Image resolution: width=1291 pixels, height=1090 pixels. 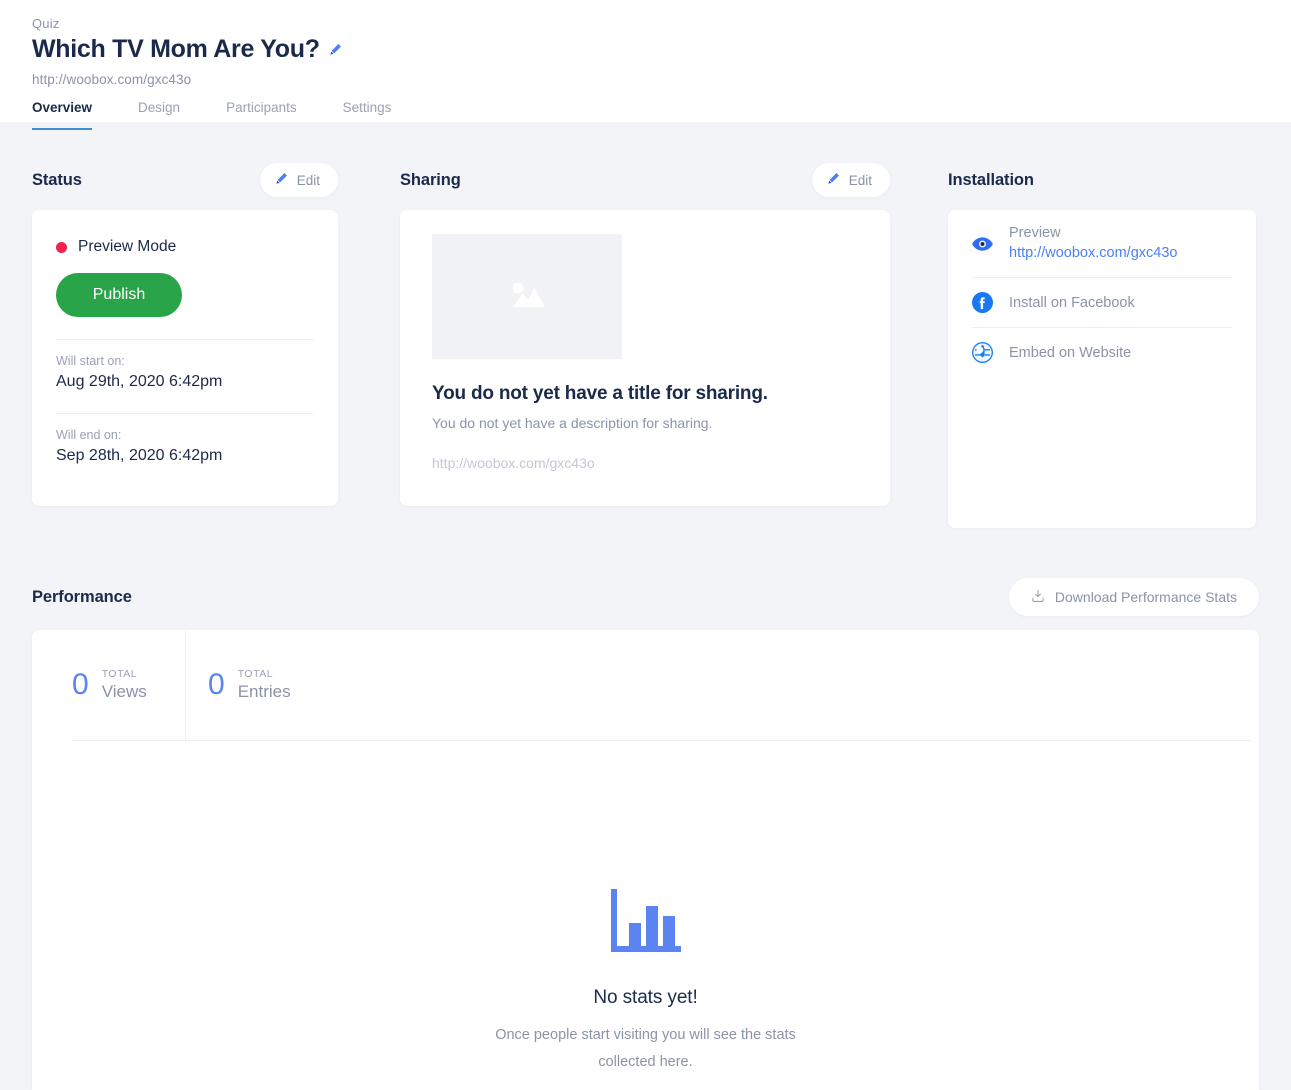 What do you see at coordinates (645, 180) in the screenshot?
I see `sharing-section-header: Sharing Edit` at bounding box center [645, 180].